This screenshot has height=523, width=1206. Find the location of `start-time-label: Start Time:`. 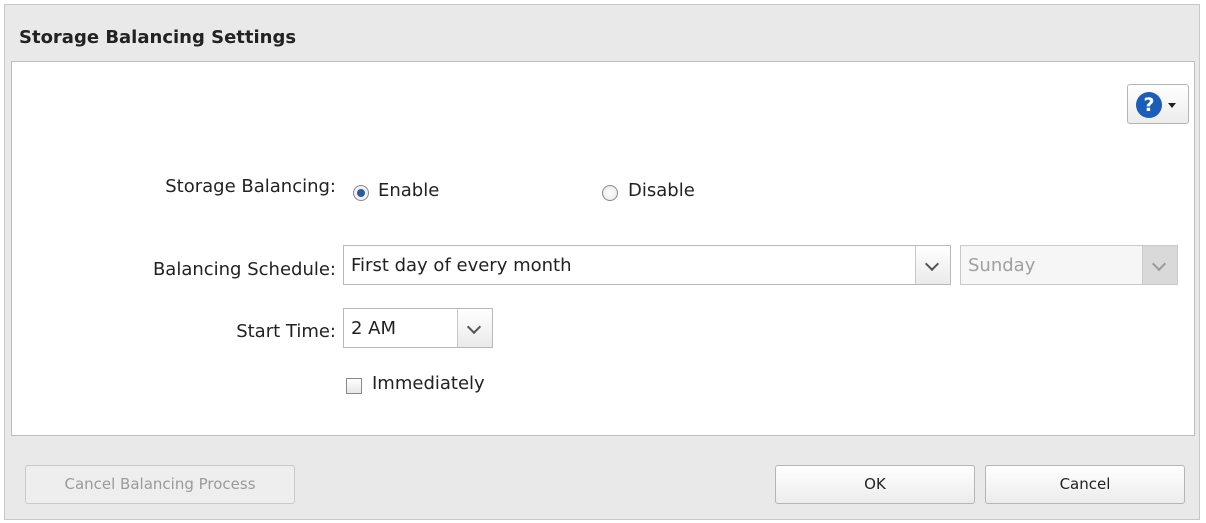

start-time-label: Start Time: is located at coordinates (286, 331).